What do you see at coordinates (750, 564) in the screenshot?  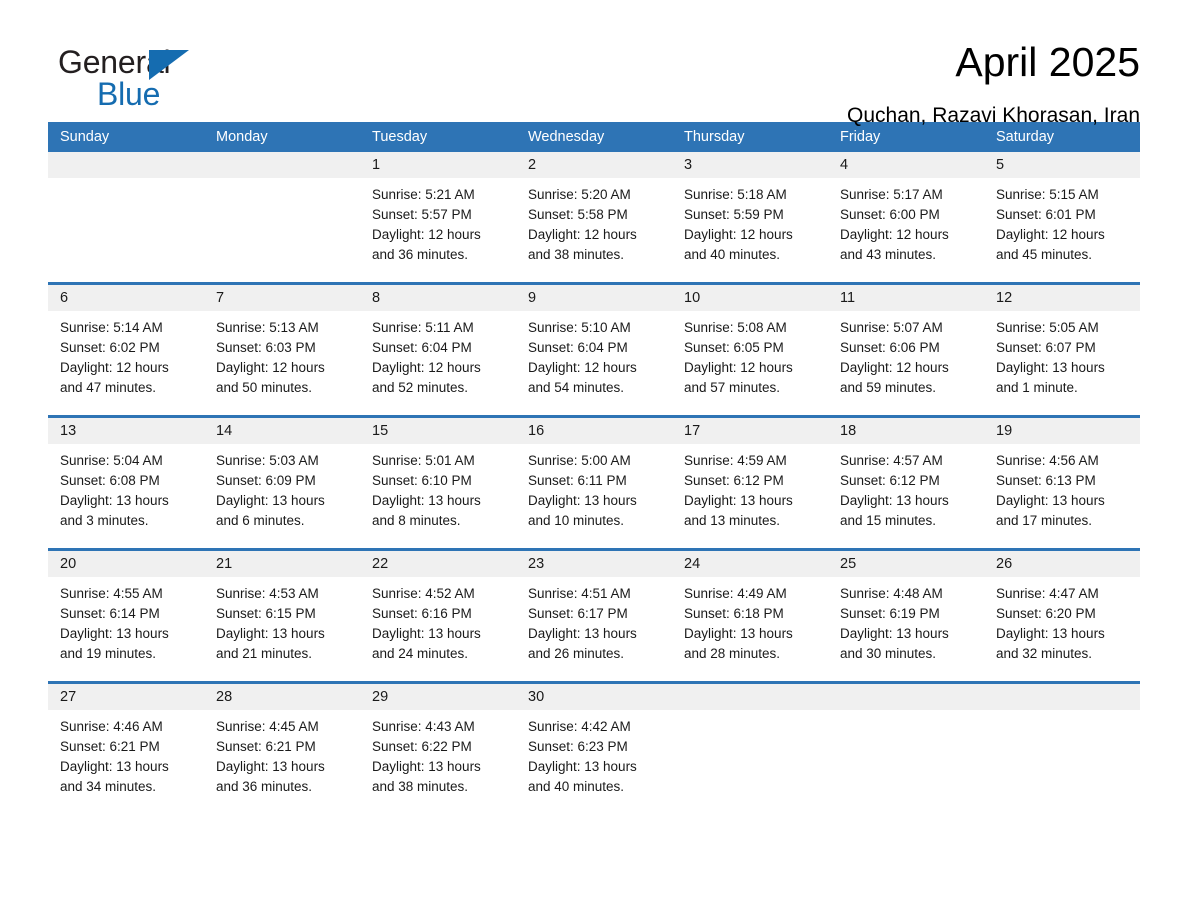 I see `day-number: 24` at bounding box center [750, 564].